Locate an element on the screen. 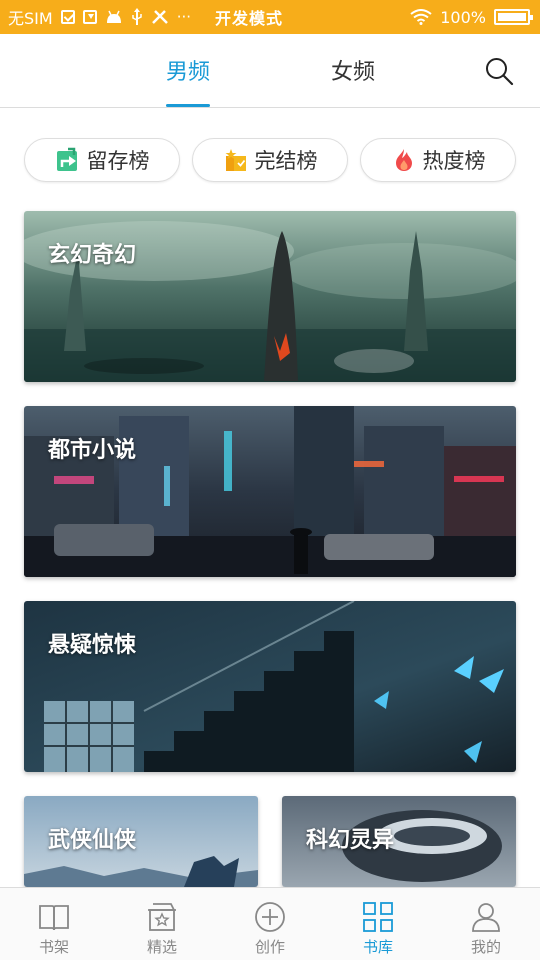 Image resolution: width=540 pixels, height=960 pixels. header: 男频 女频 is located at coordinates (270, 71).